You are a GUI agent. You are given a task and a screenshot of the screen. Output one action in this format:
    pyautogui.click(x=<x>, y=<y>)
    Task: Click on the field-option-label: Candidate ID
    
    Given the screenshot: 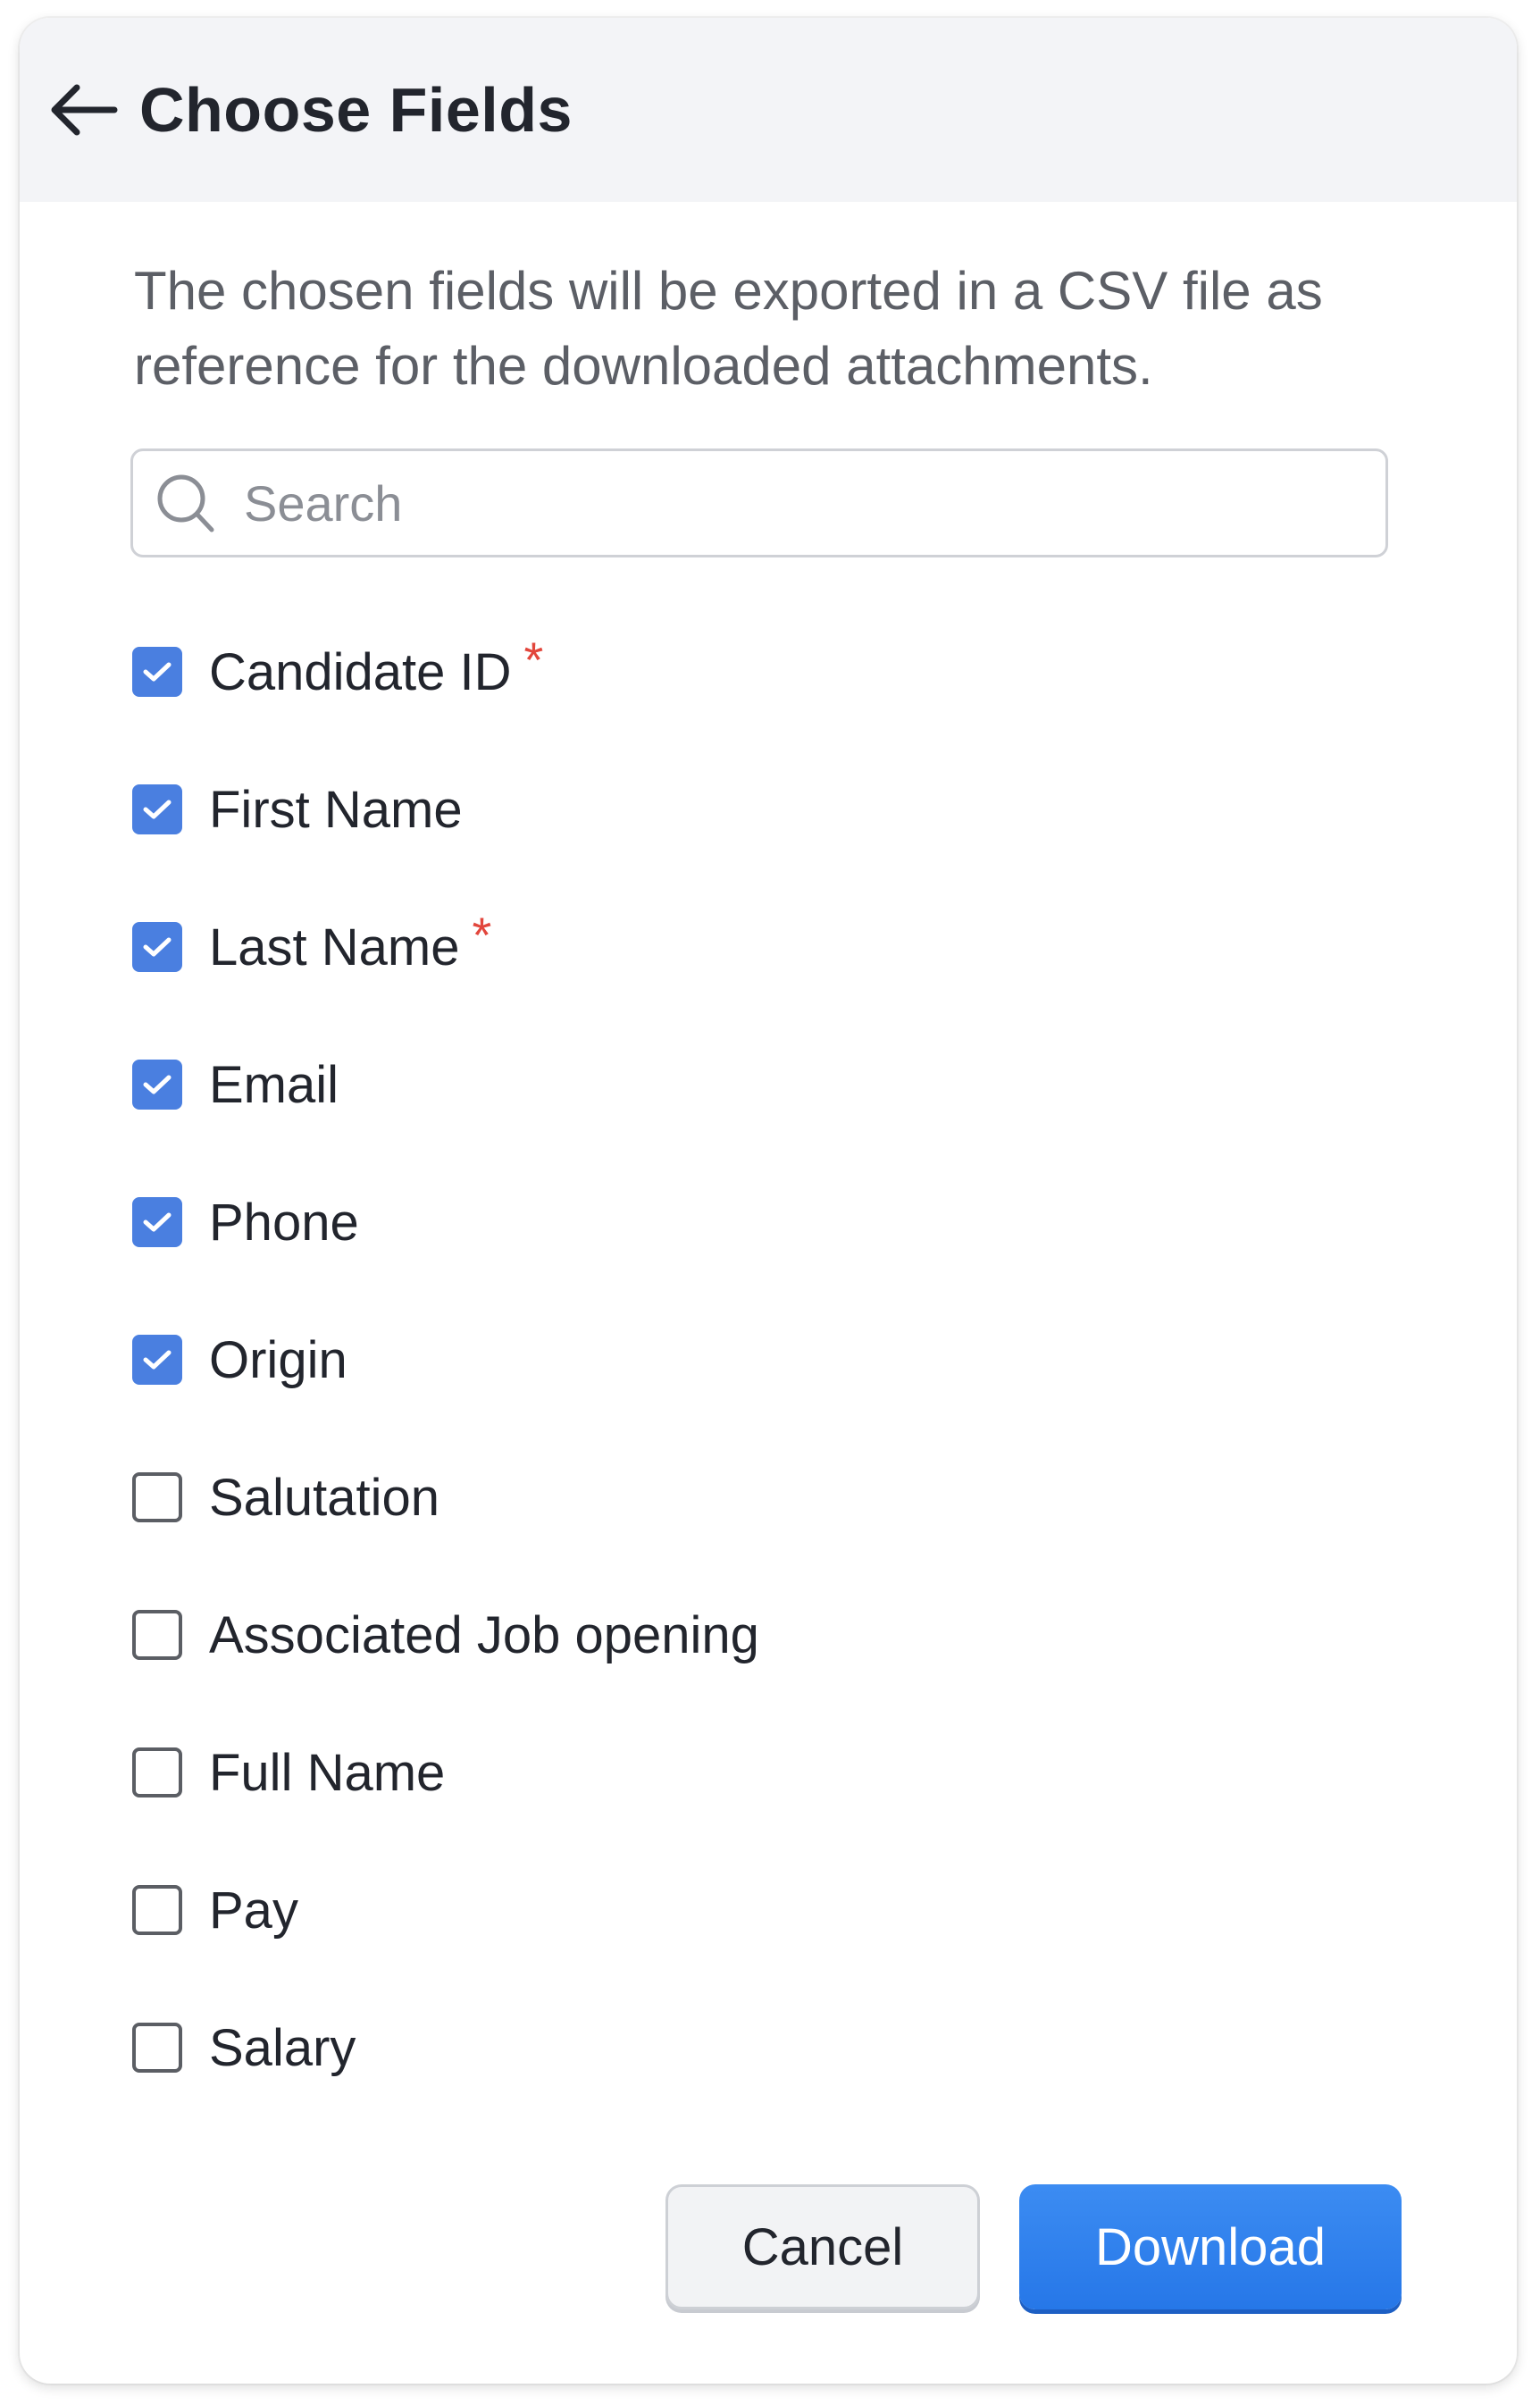 What is the action you would take?
    pyautogui.click(x=360, y=671)
    